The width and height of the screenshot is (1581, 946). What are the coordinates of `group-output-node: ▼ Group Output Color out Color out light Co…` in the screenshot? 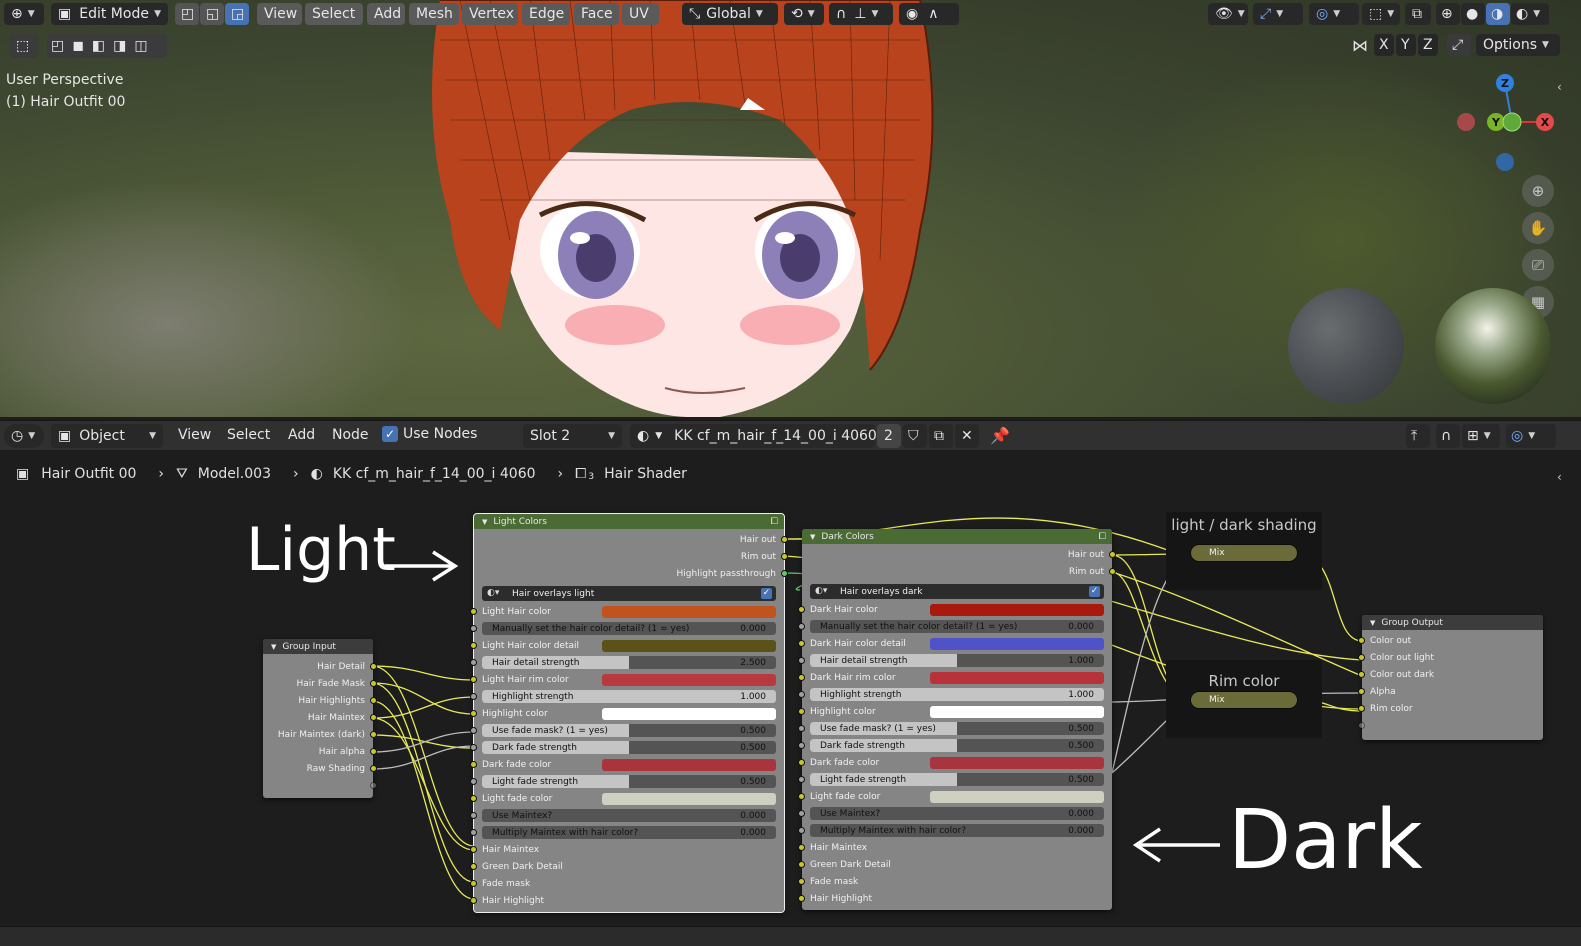 It's located at (1450, 677).